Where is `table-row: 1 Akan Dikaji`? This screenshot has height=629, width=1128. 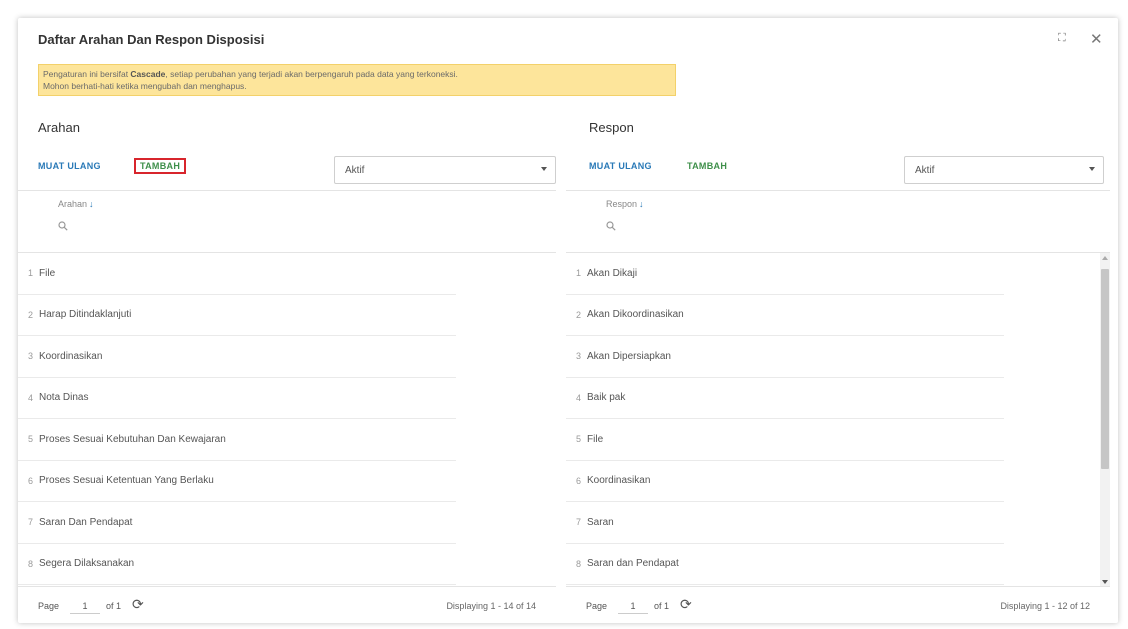 table-row: 1 Akan Dikaji is located at coordinates (785, 274).